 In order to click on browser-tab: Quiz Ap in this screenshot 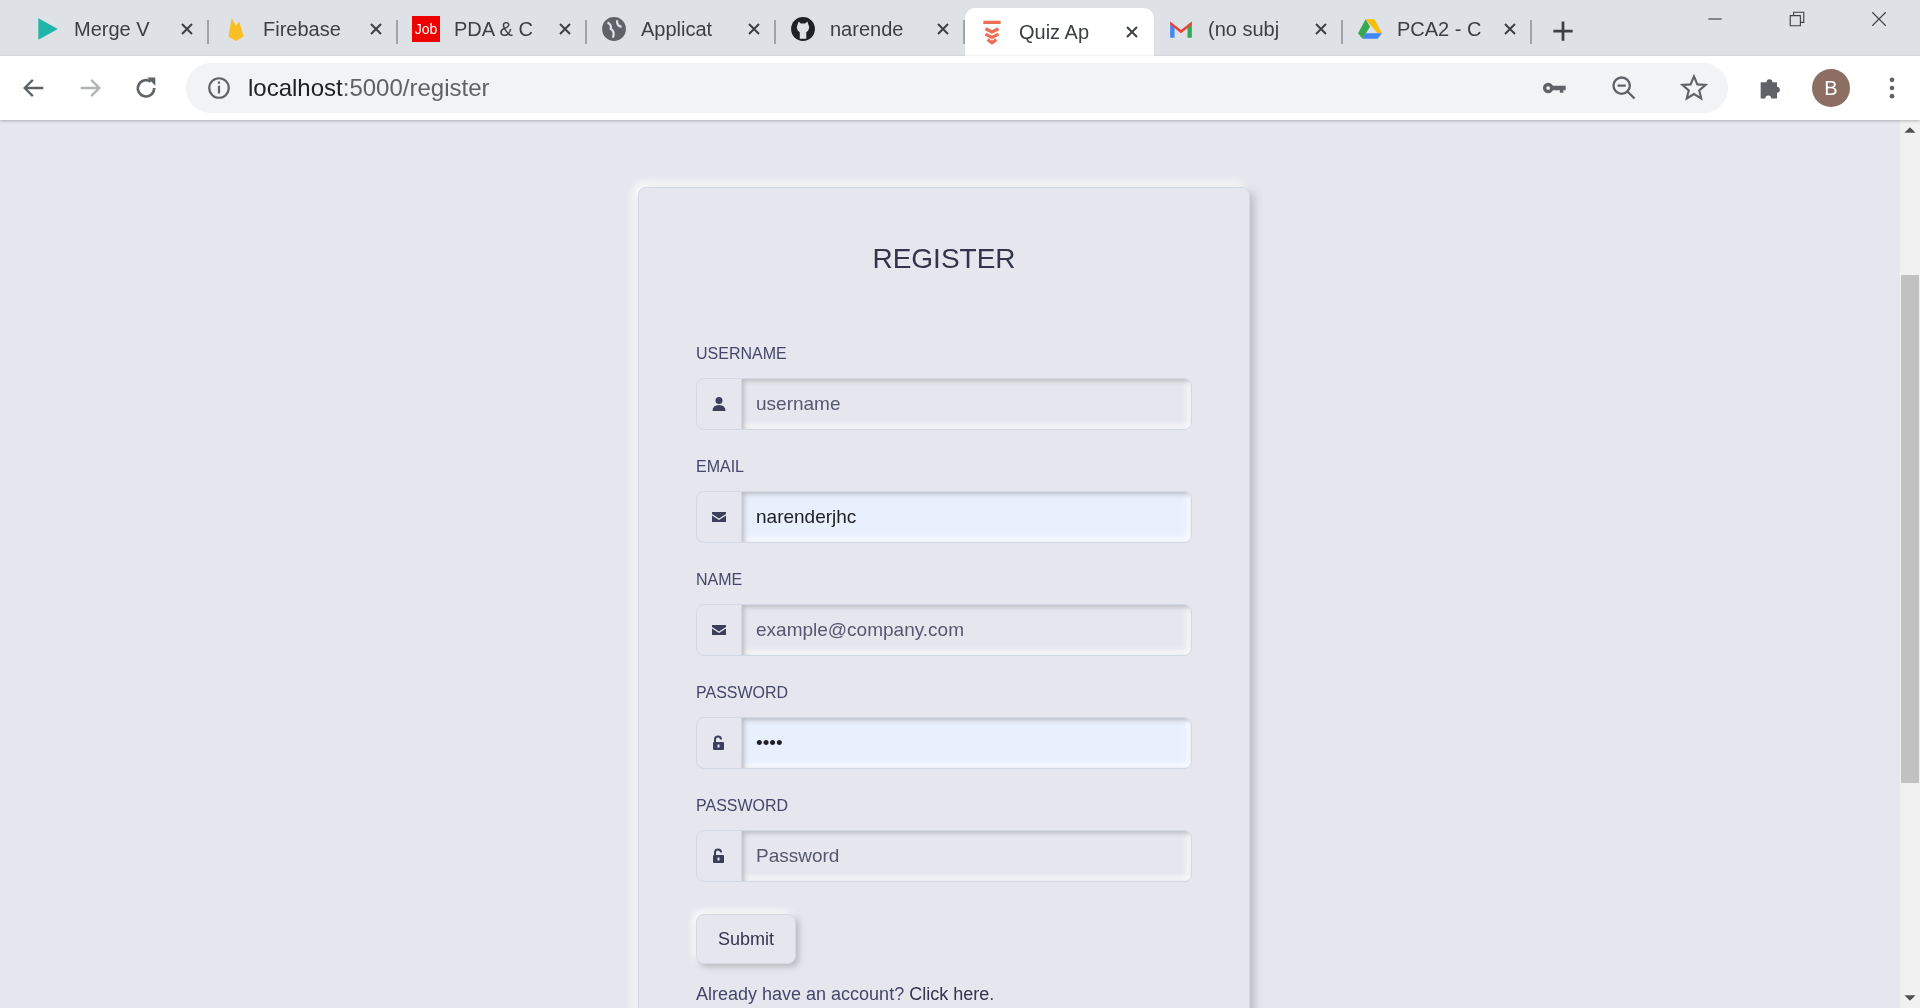, I will do `click(1059, 32)`.